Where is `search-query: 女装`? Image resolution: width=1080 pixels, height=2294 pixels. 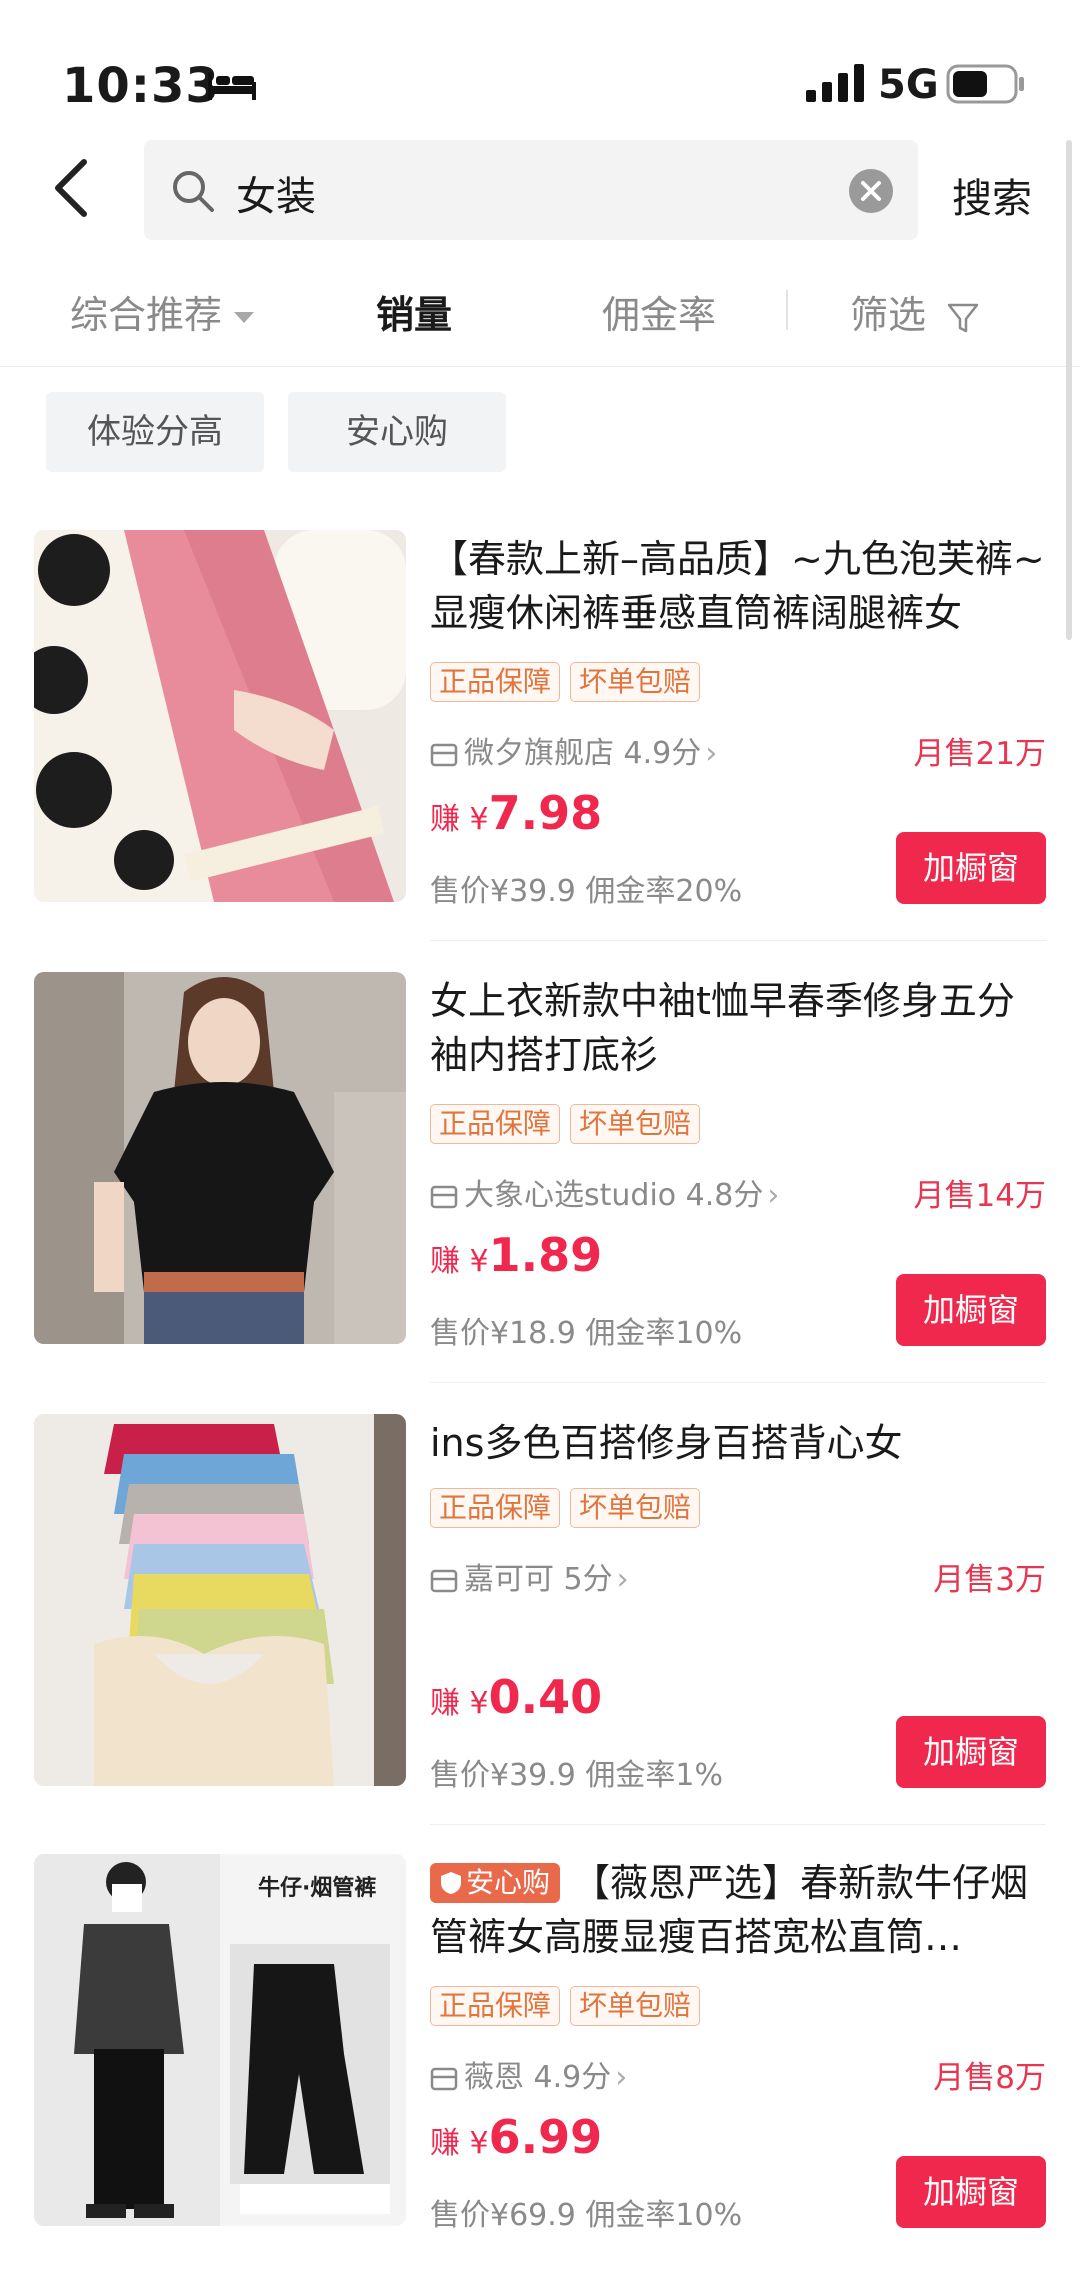 search-query: 女装 is located at coordinates (276, 193).